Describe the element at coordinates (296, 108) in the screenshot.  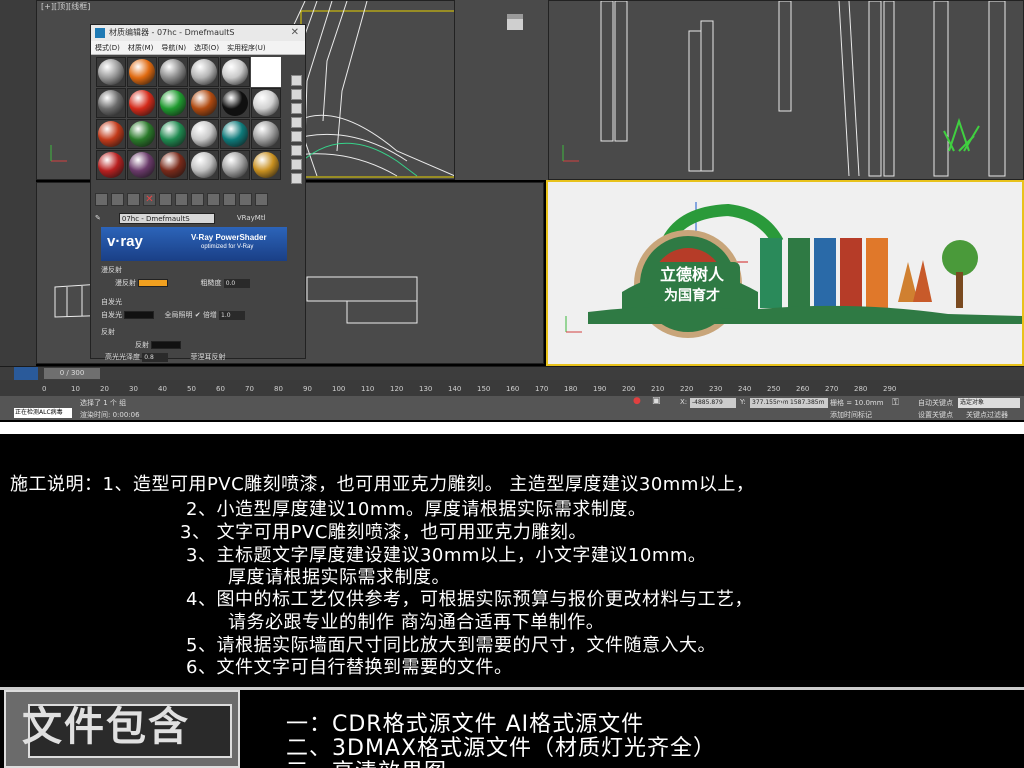
I see `background-icon` at that location.